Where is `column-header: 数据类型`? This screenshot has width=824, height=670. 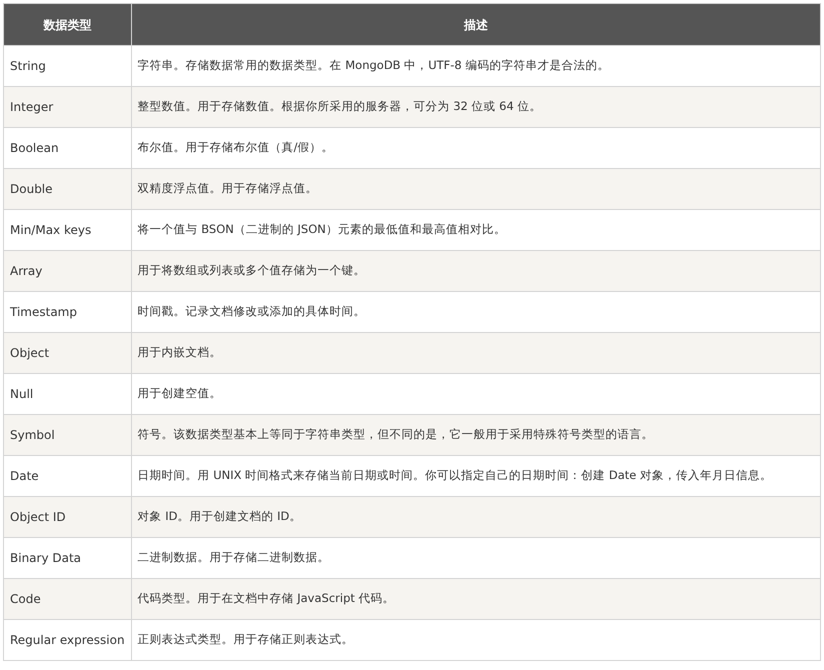 column-header: 数据类型 is located at coordinates (68, 25).